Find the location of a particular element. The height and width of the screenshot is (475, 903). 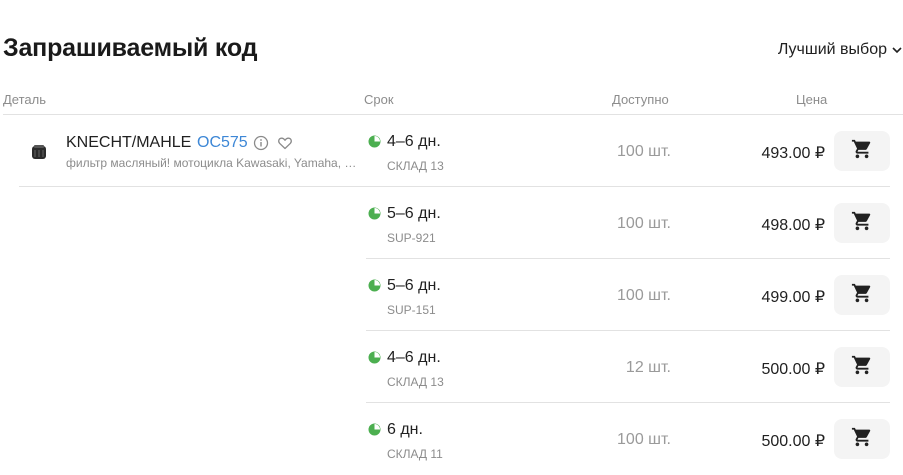

offer-row: 5–6 дн. SUP-151 100 шт. 499.00 ₽ is located at coordinates (628, 295).